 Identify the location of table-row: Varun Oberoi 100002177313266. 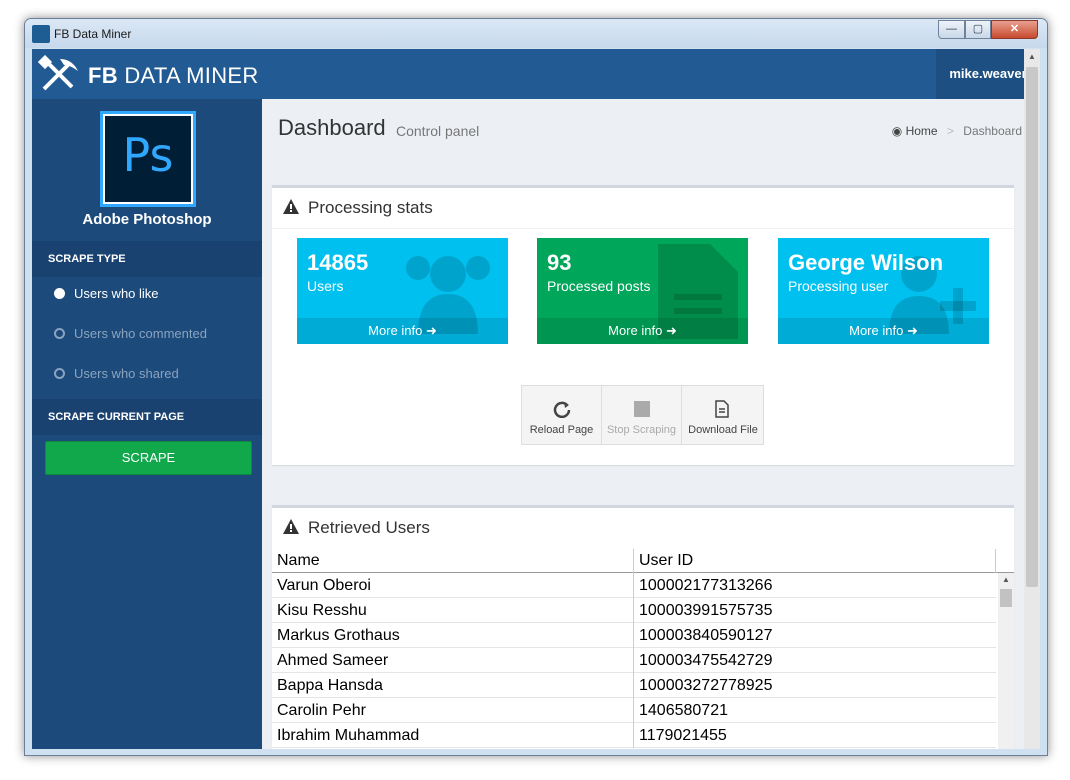
(634, 585).